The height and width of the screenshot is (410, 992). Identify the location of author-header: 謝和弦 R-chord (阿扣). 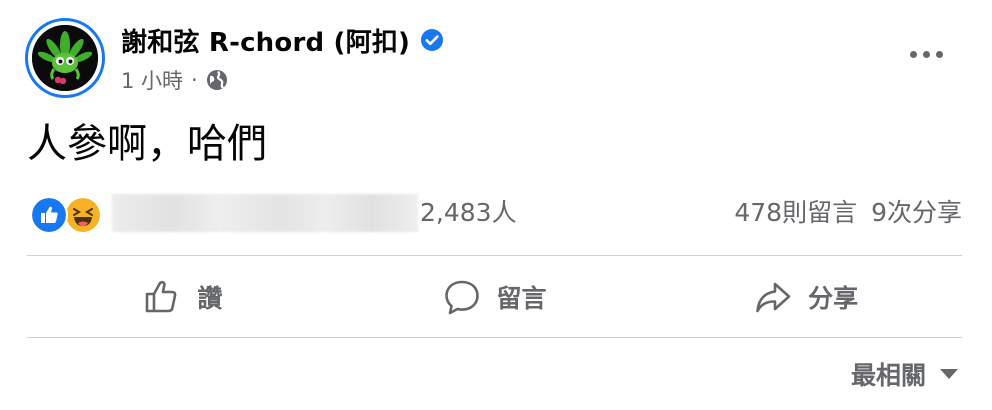
(282, 40).